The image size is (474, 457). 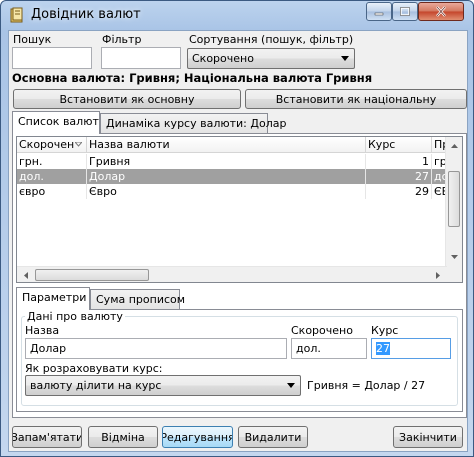 I want to click on grid-header: Скорочен Назва валюти Курс Пр, so click(x=239, y=145).